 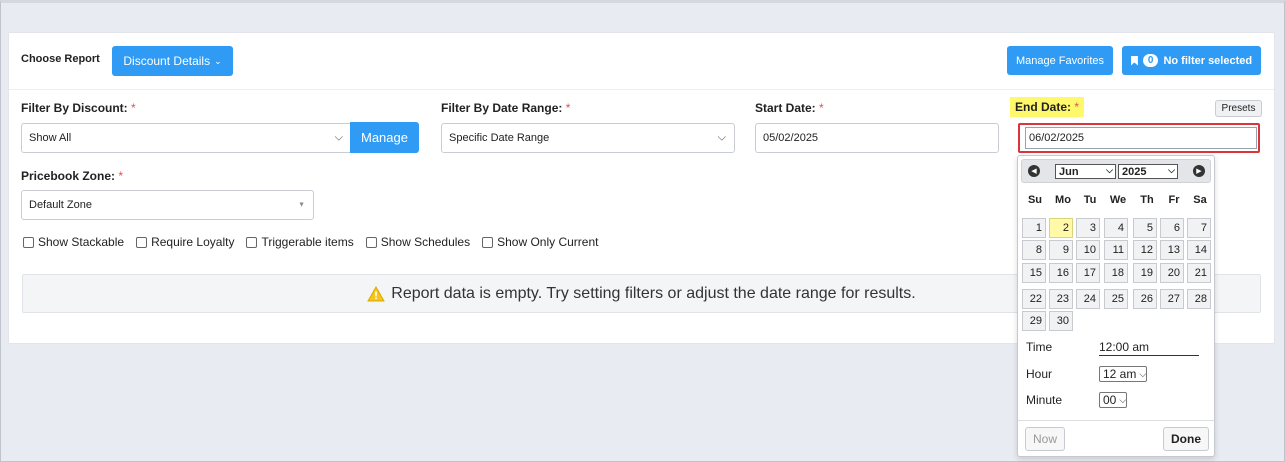 What do you see at coordinates (1061, 321) in the screenshot?
I see `calendar-day: 30` at bounding box center [1061, 321].